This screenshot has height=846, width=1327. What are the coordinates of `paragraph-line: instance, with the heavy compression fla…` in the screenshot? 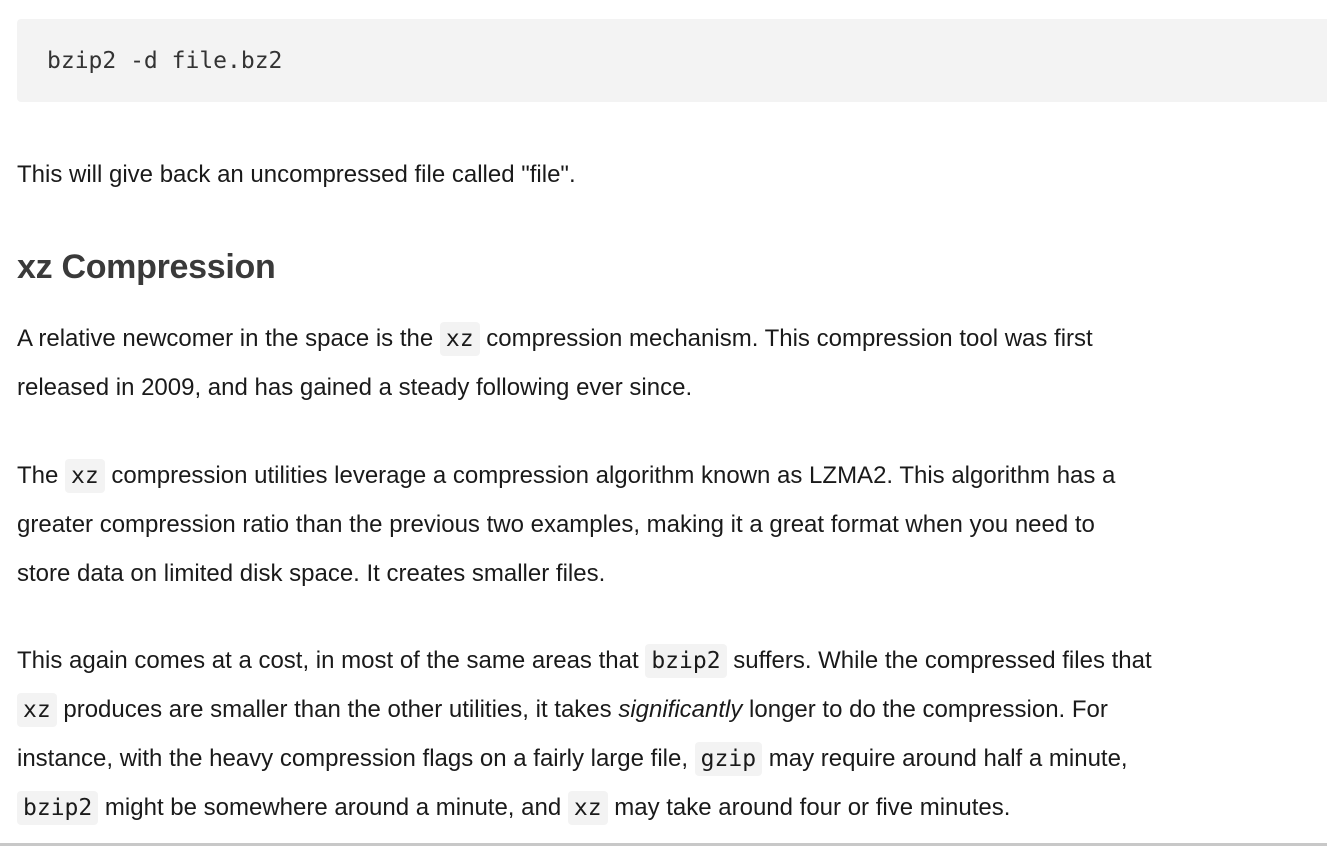 It's located at (667, 758).